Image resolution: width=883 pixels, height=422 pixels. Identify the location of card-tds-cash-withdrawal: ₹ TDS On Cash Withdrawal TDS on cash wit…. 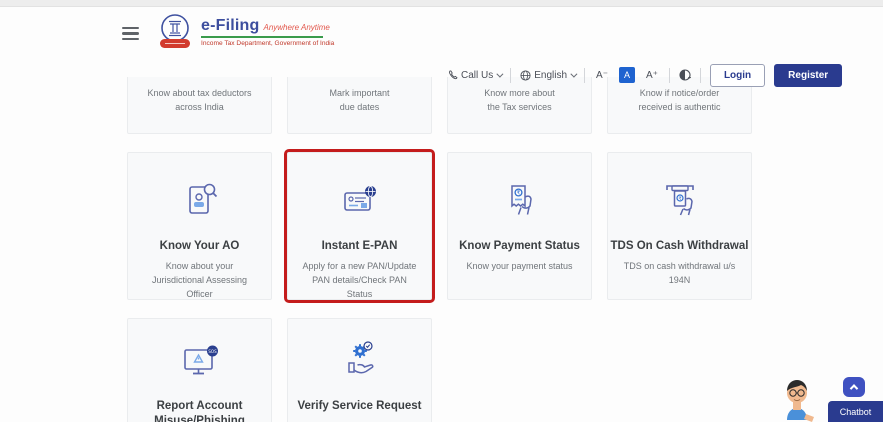
(679, 226).